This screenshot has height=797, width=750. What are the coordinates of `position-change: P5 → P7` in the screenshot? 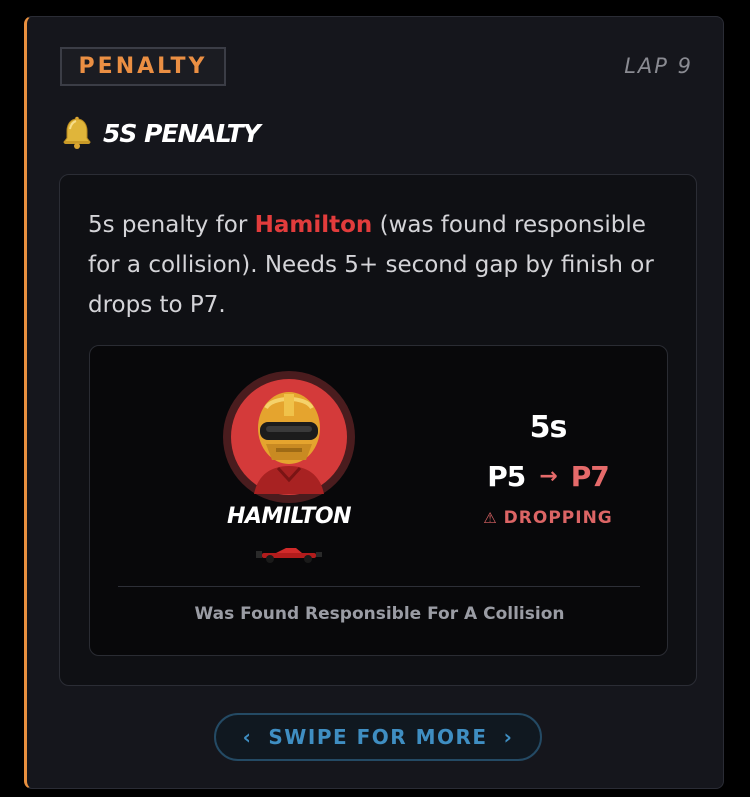 It's located at (548, 476).